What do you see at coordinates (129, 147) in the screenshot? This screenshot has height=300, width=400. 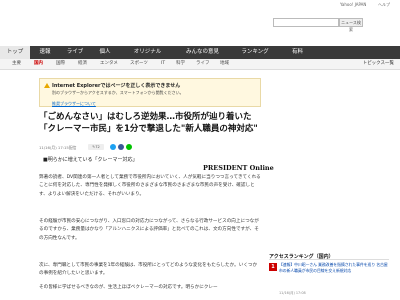 I see `line-share-icon` at bounding box center [129, 147].